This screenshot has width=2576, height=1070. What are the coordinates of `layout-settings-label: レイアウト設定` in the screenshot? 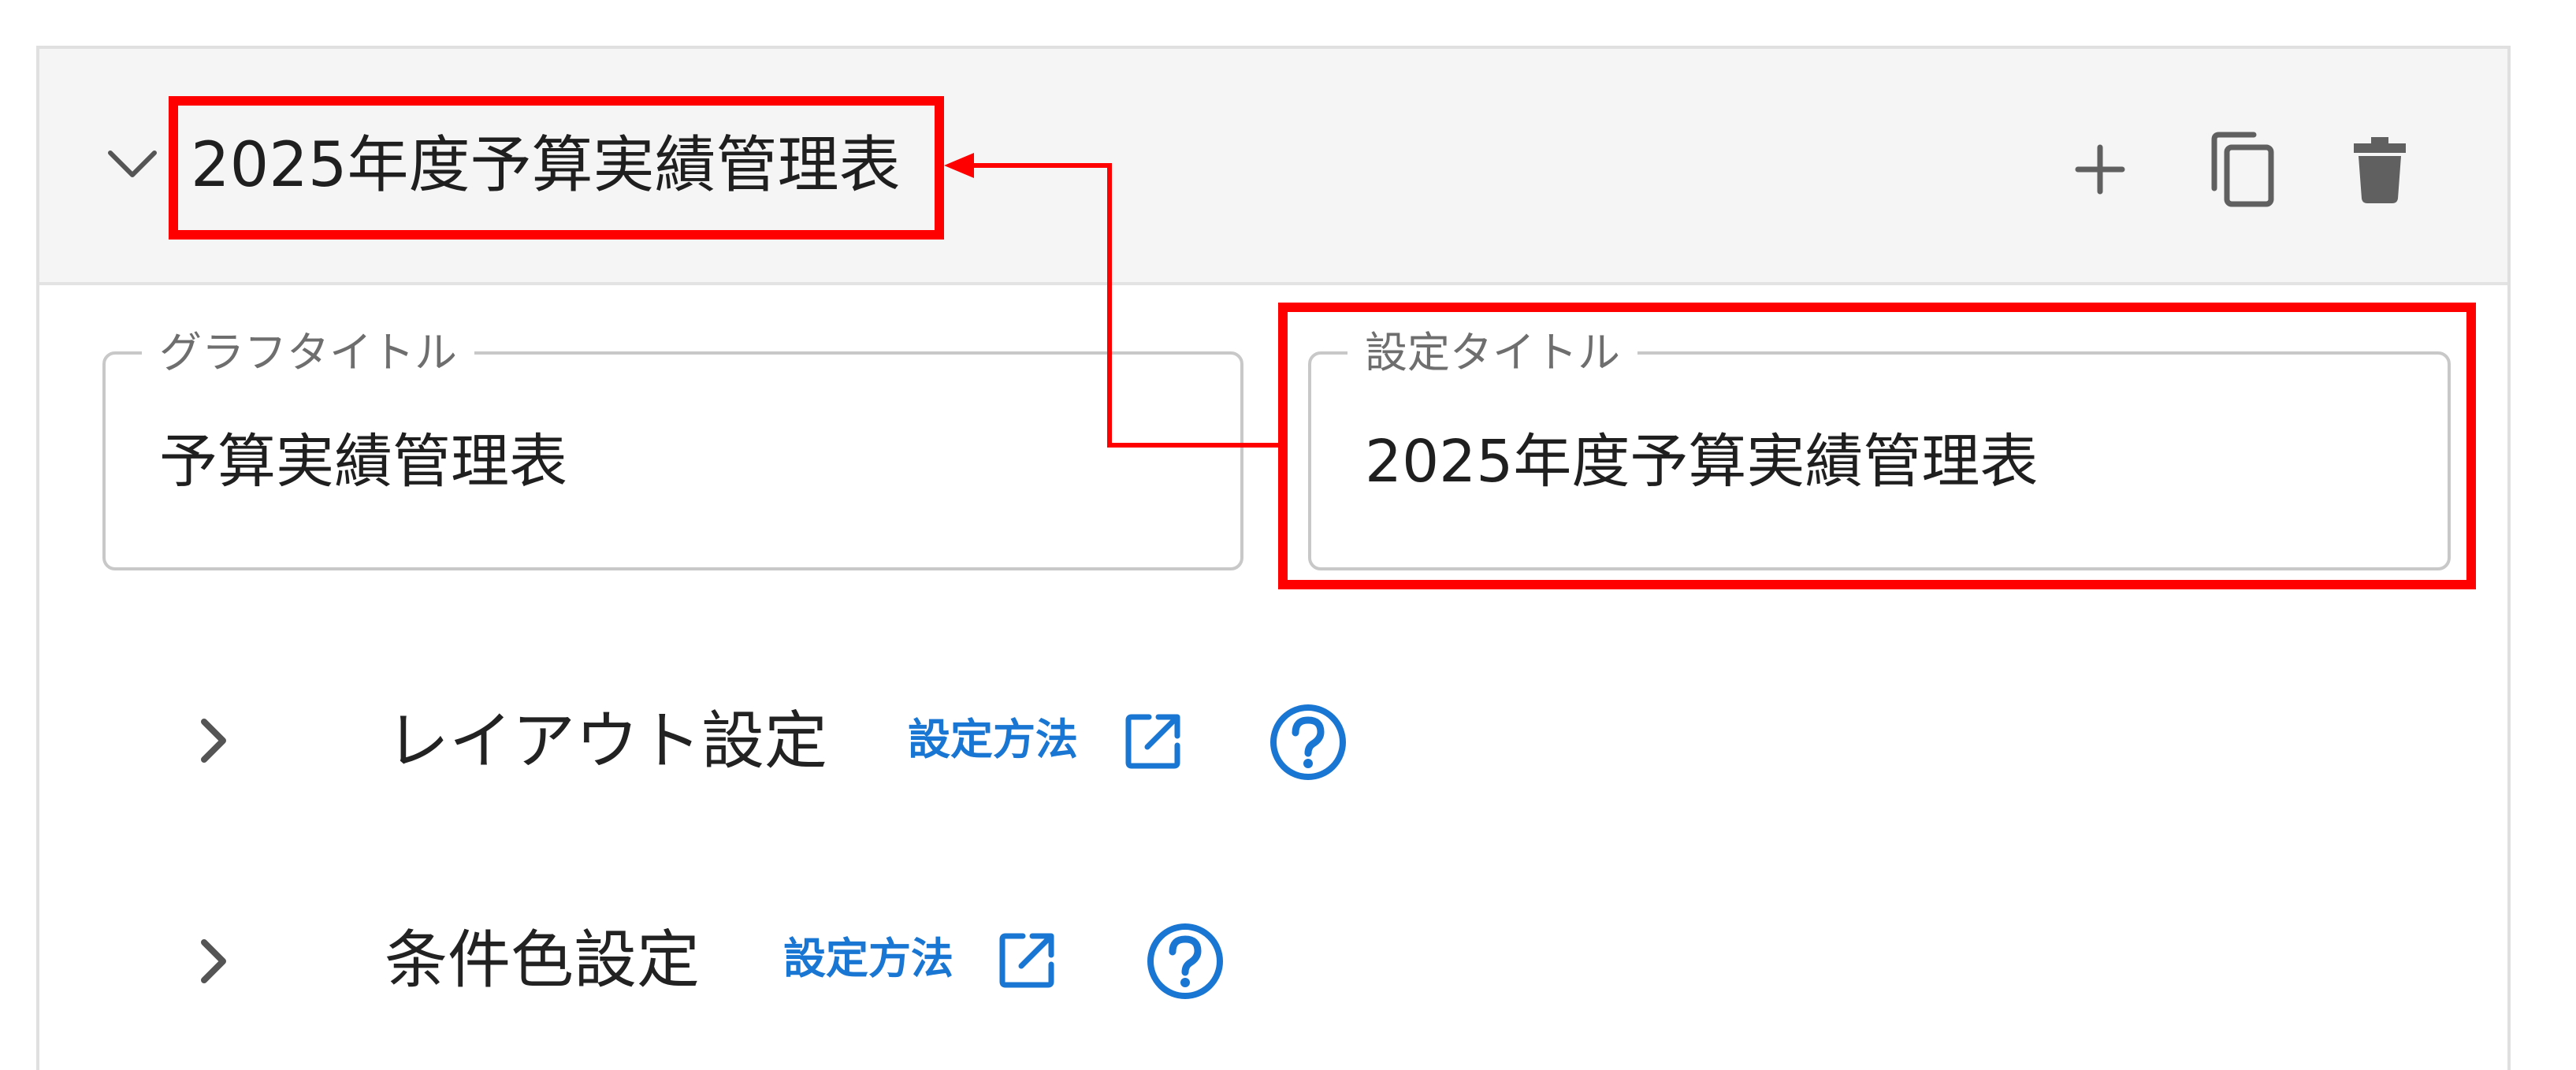 It's located at (606, 741).